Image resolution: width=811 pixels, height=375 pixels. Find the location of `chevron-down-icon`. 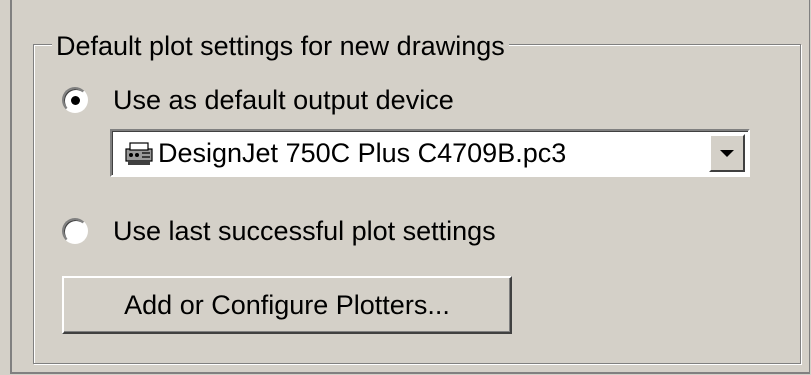

chevron-down-icon is located at coordinates (727, 153).